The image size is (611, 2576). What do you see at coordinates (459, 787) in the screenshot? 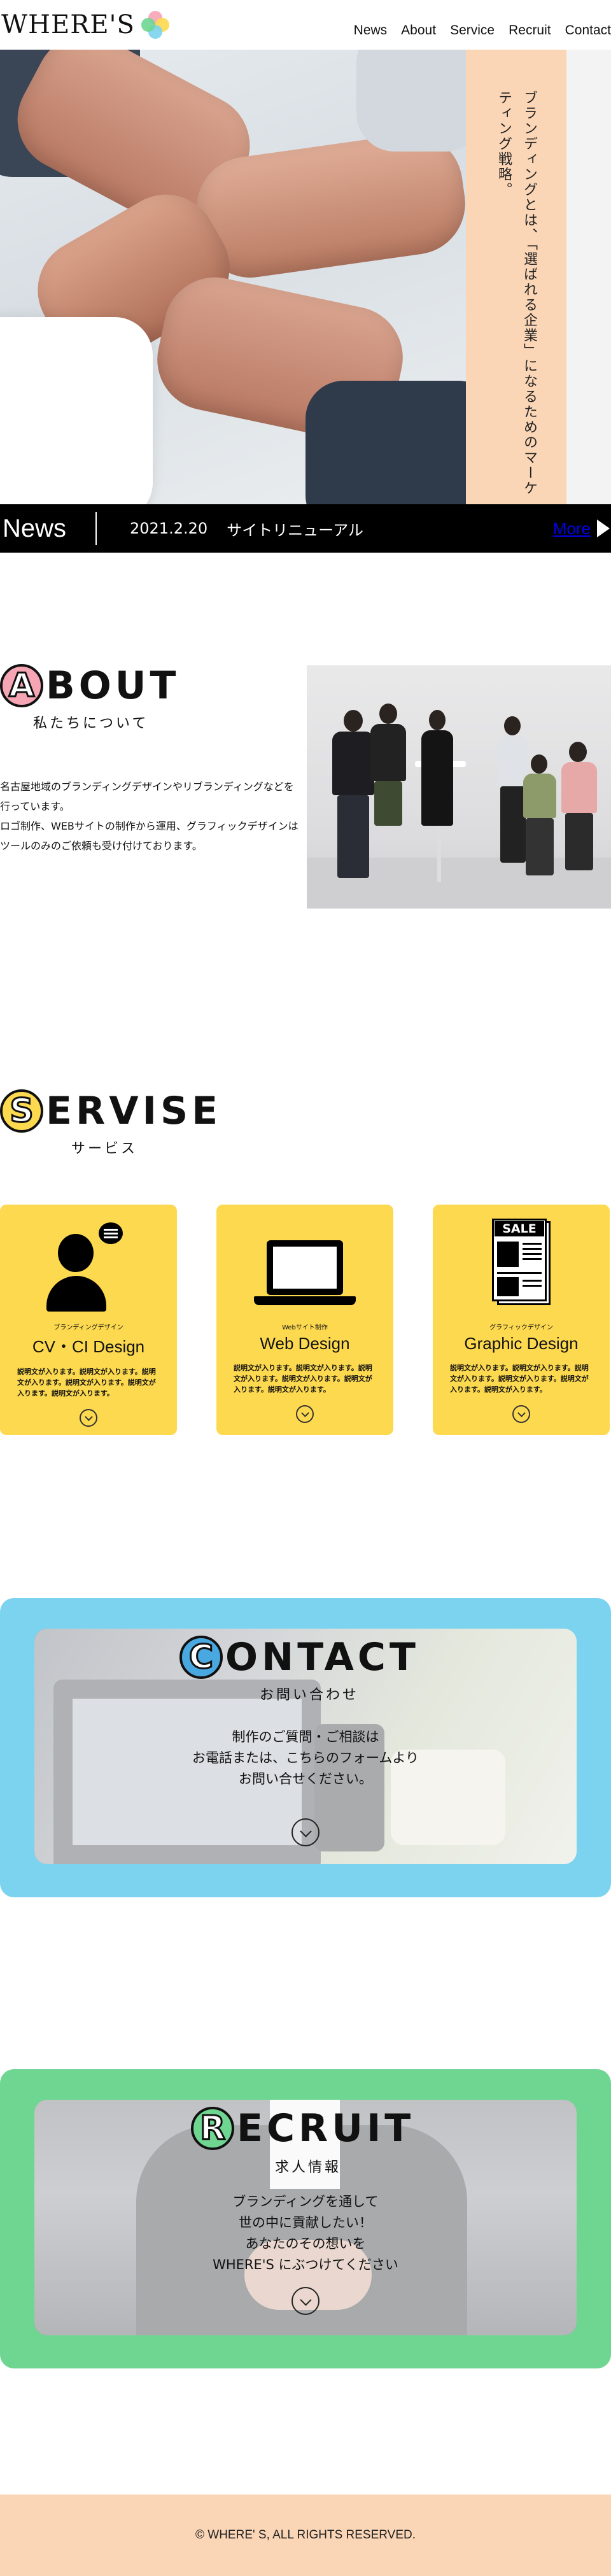
I see `about-team-photo` at bounding box center [459, 787].